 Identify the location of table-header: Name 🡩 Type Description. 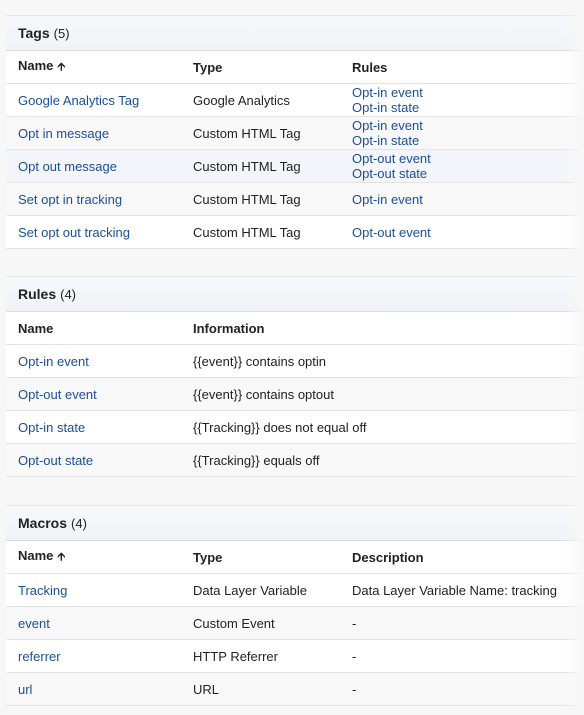
(295, 557).